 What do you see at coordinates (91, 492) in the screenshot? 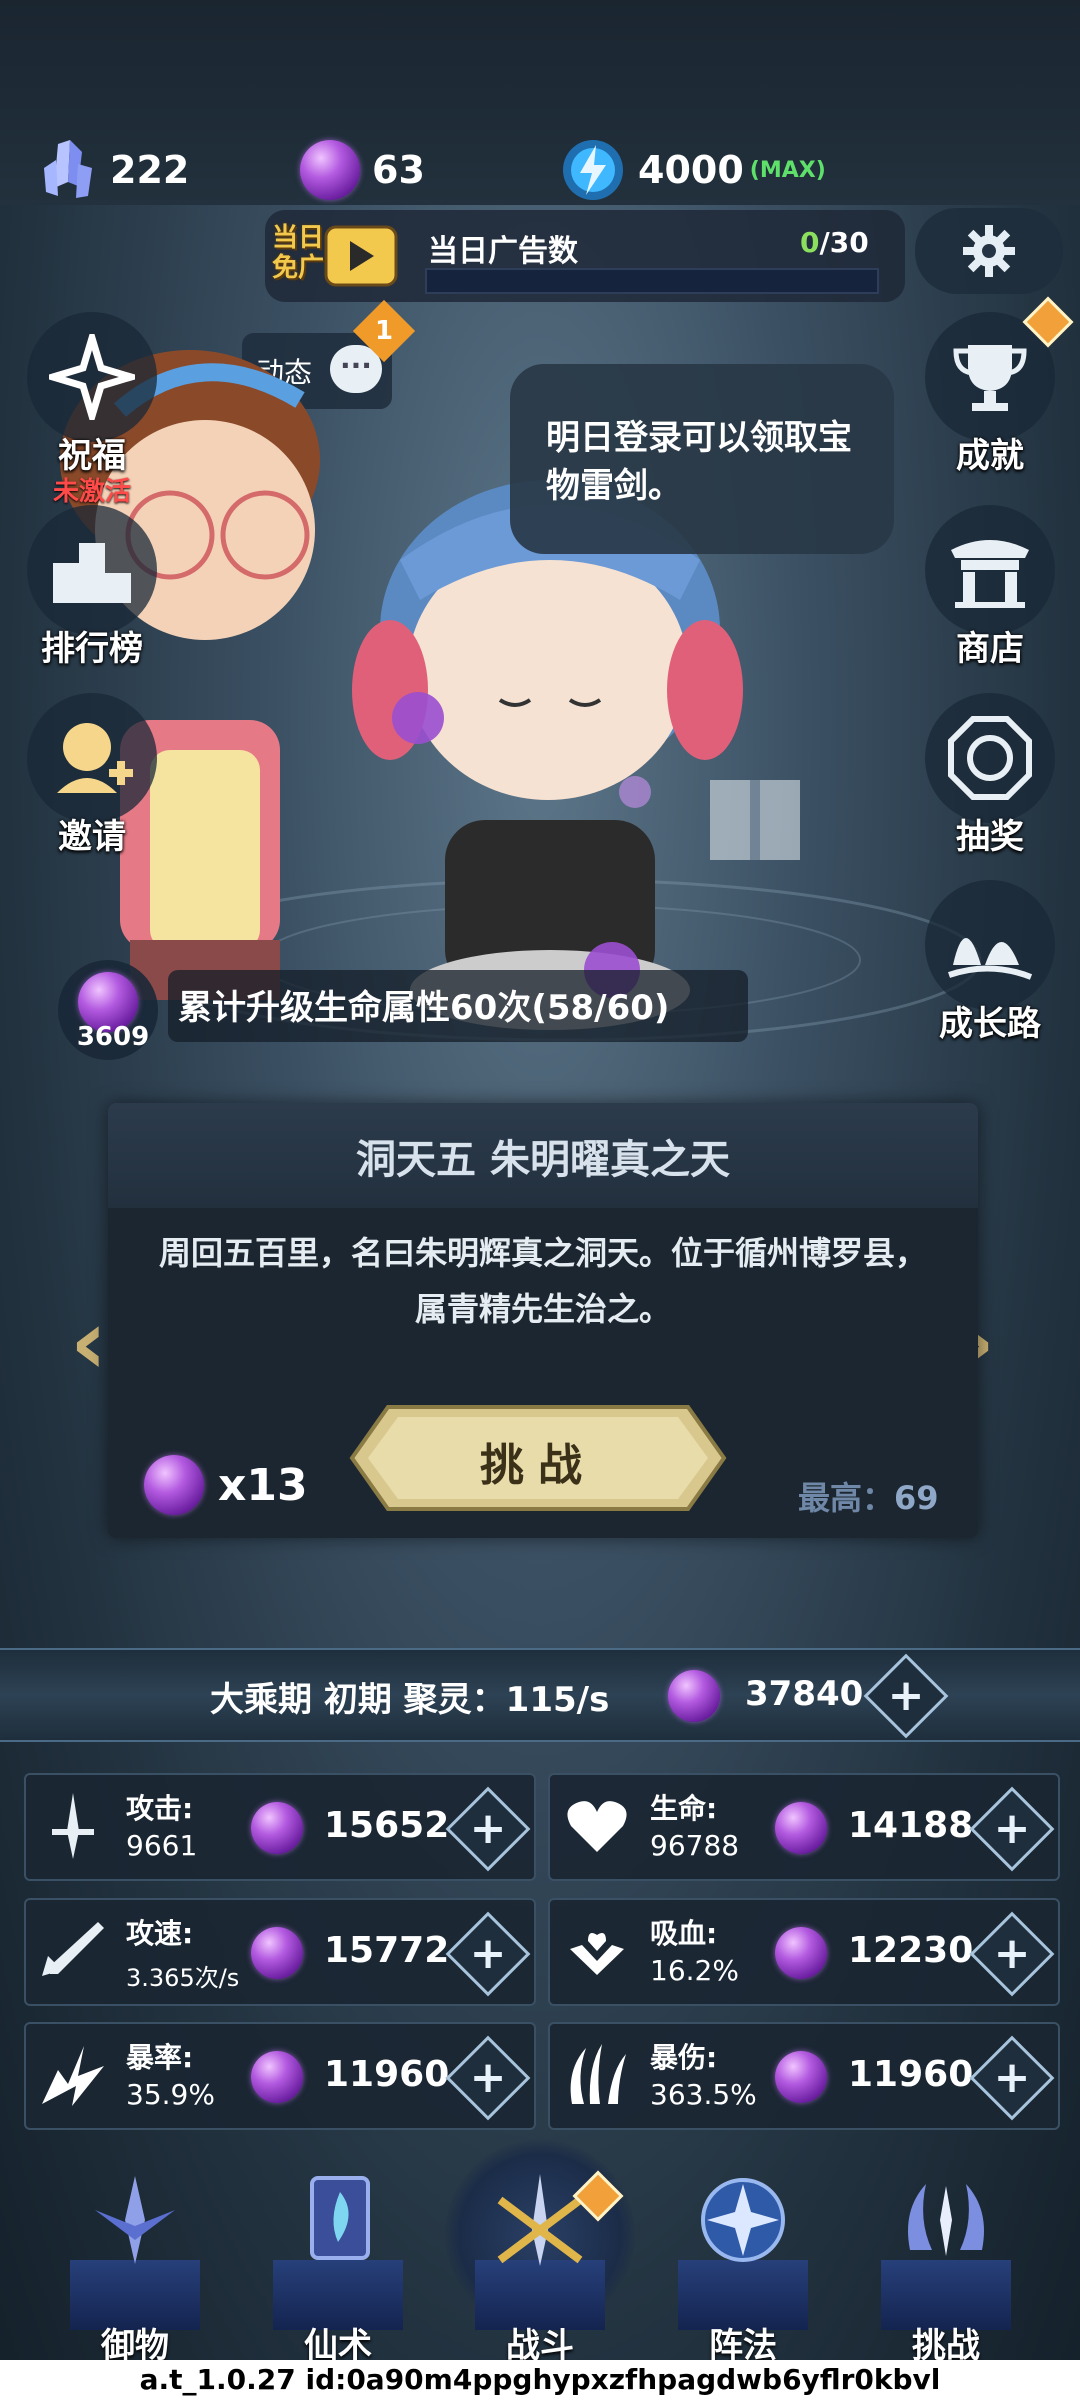
I see `blessing-status: 未激活` at bounding box center [91, 492].